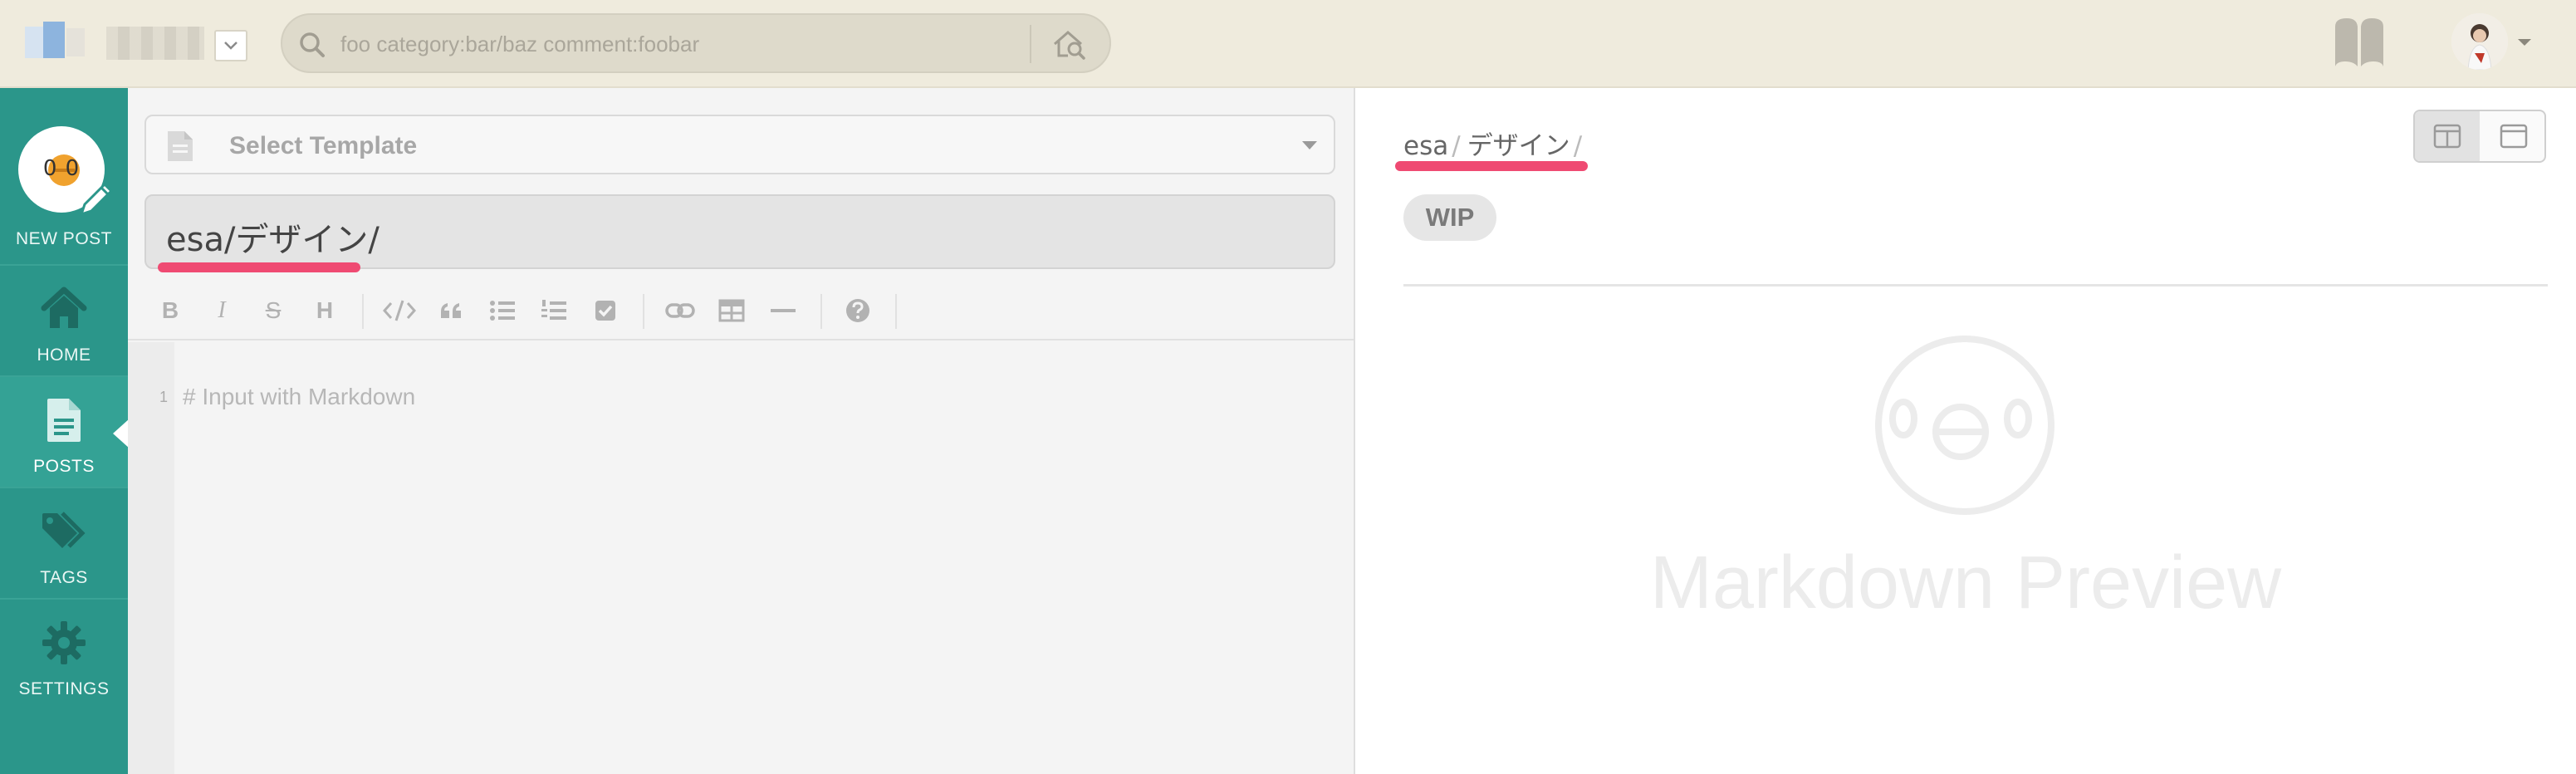 The width and height of the screenshot is (2576, 774). I want to click on search-icon, so click(313, 44).